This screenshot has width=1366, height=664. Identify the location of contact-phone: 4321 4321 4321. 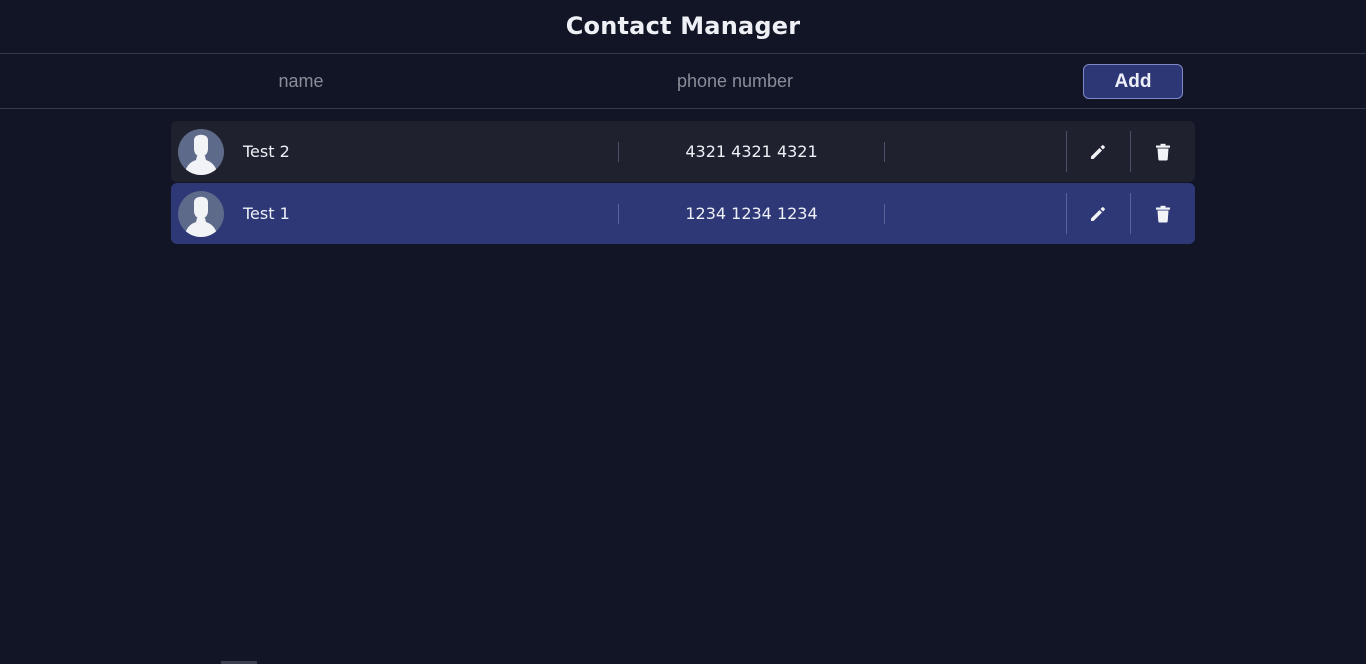
(751, 151).